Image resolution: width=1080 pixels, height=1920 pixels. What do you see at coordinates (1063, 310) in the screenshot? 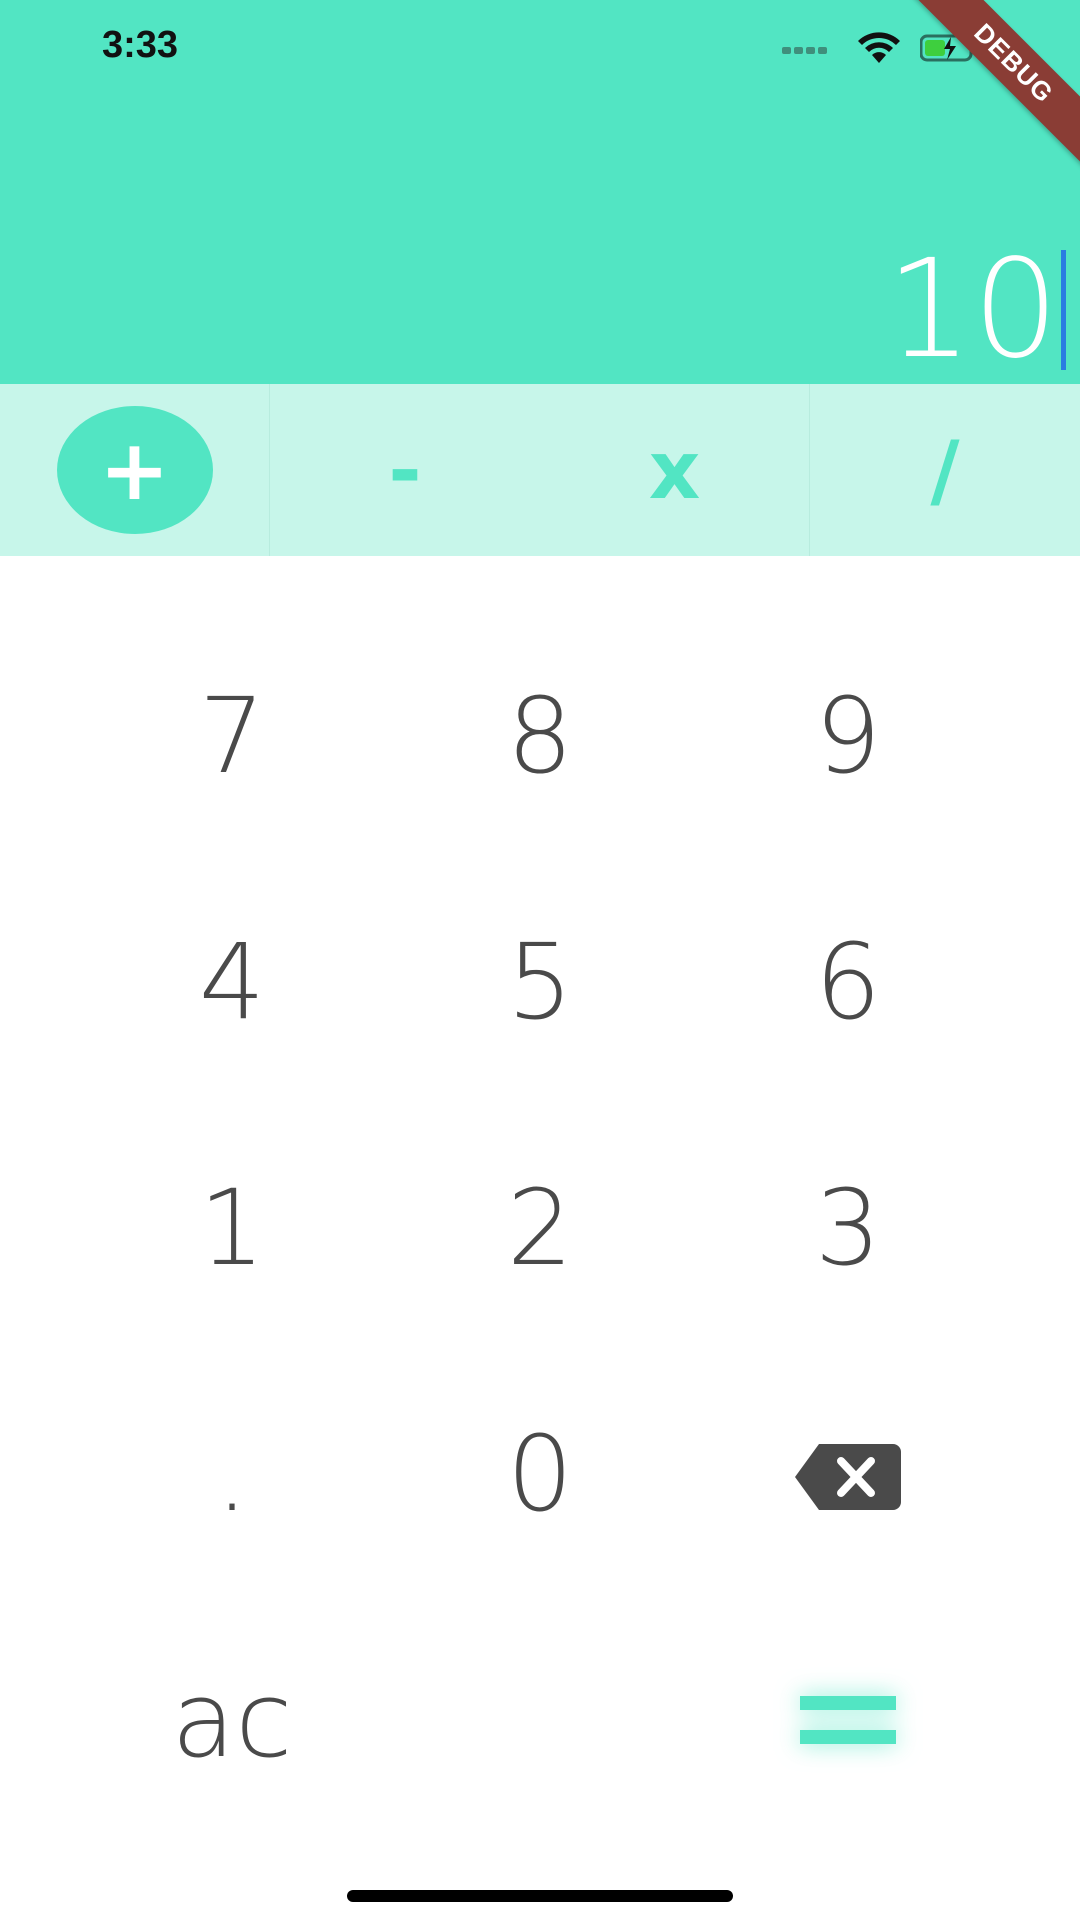
I see `text-caret` at bounding box center [1063, 310].